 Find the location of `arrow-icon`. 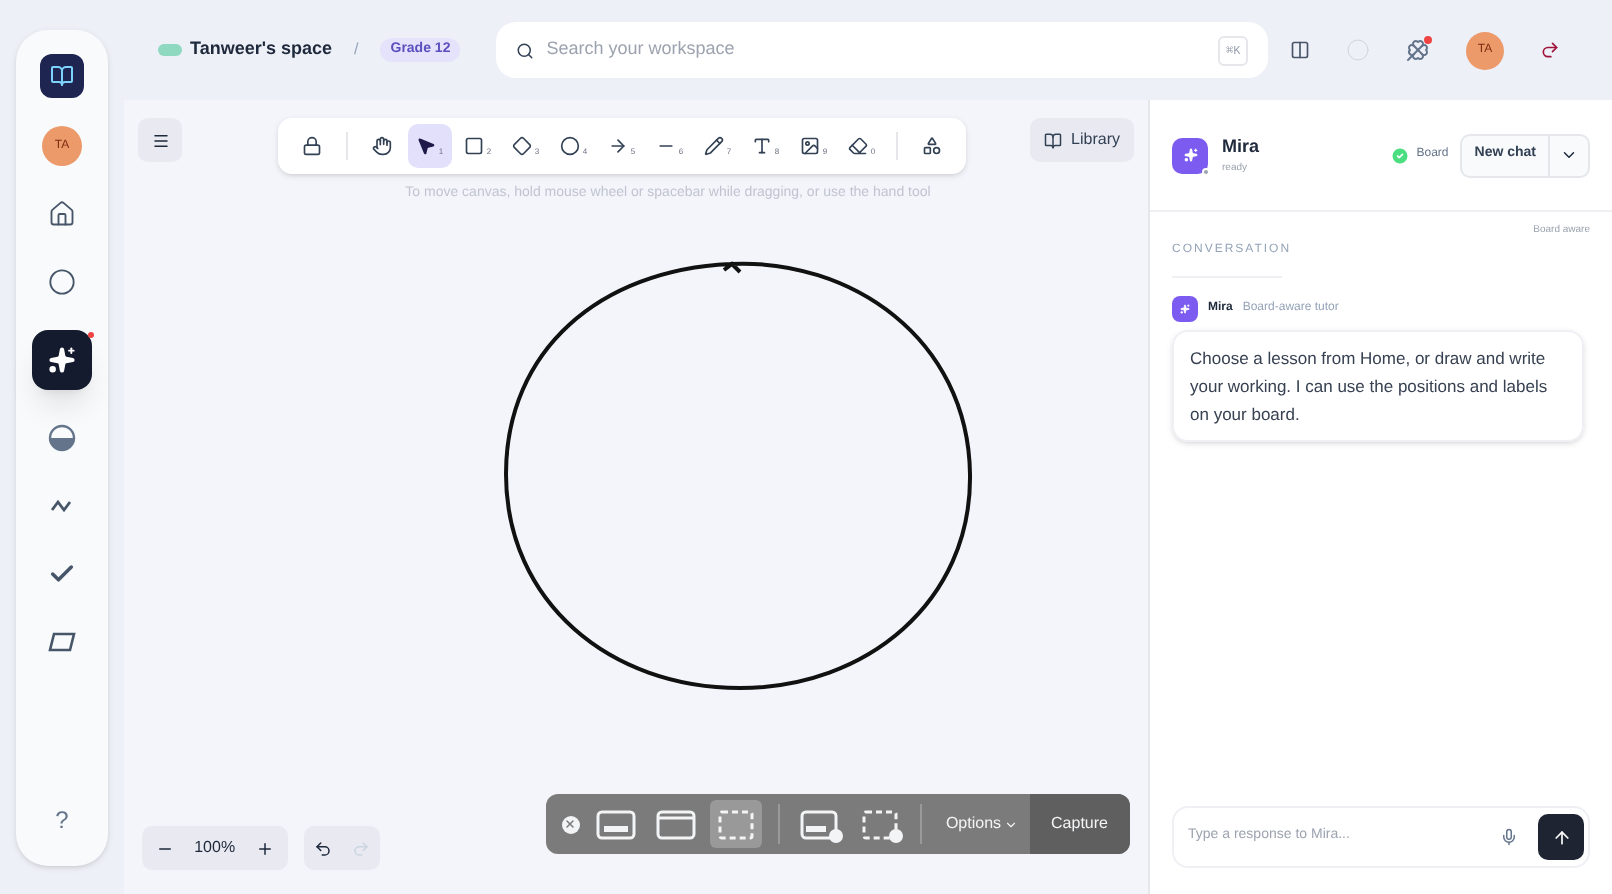

arrow-icon is located at coordinates (618, 146).